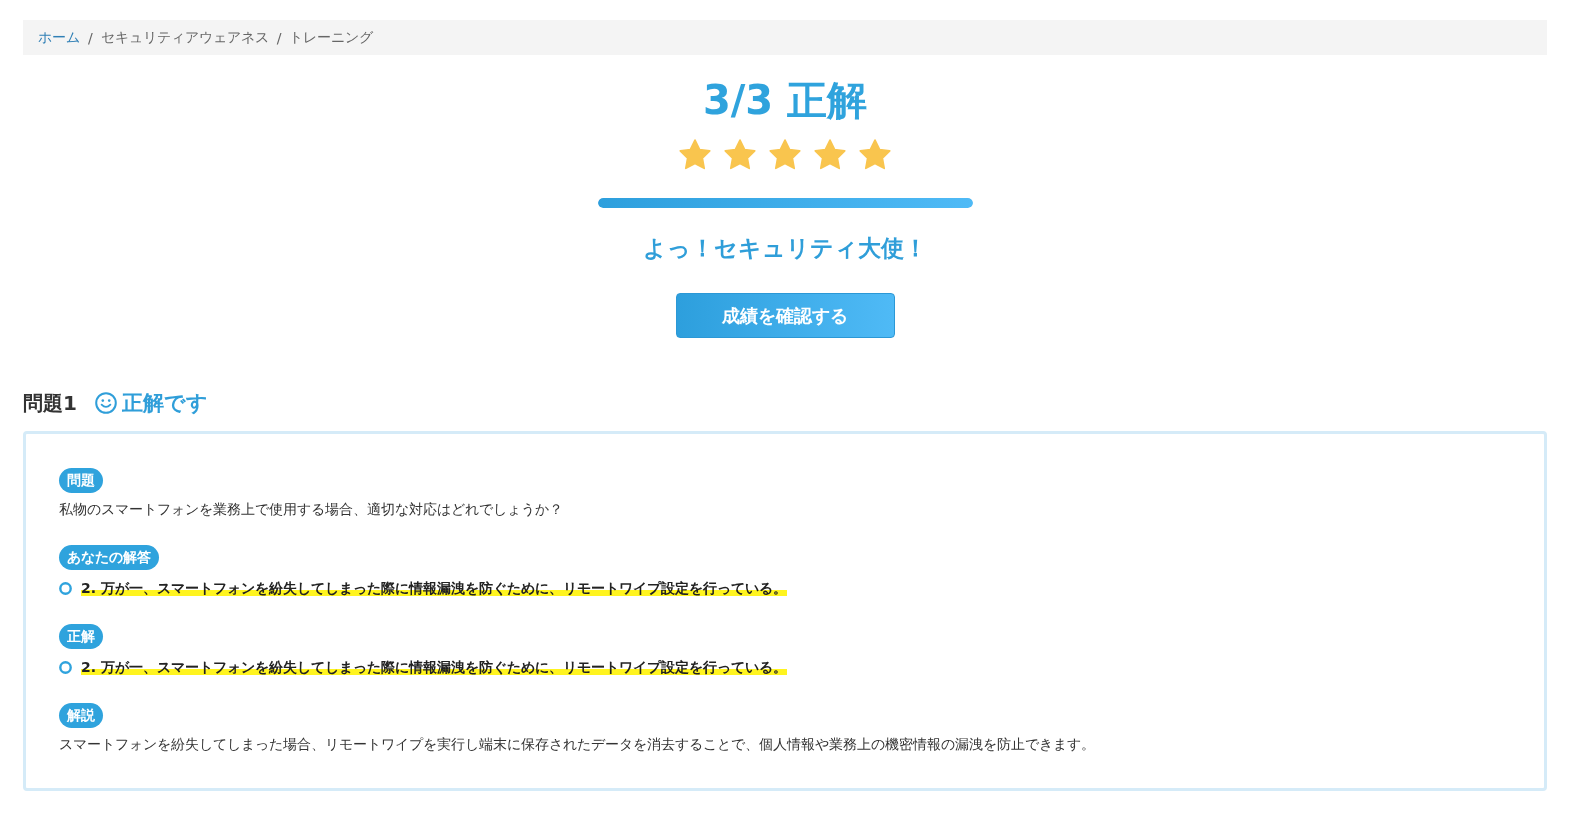 The width and height of the screenshot is (1569, 826). Describe the element at coordinates (81, 715) in the screenshot. I see `section-label: 解説` at that location.